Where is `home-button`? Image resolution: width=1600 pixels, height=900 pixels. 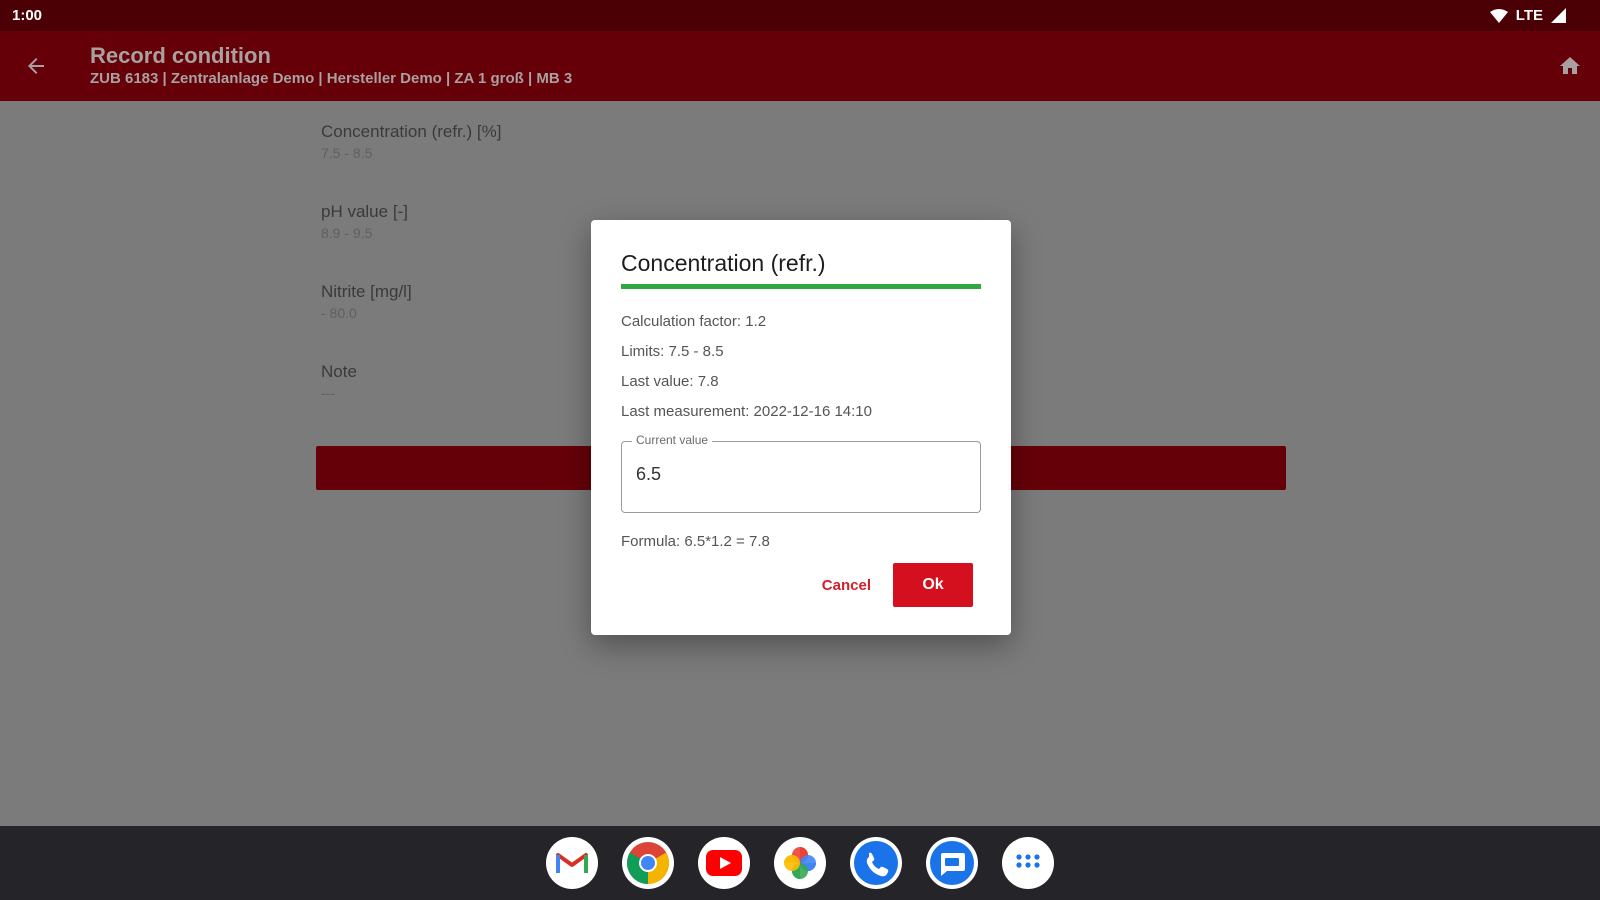
home-button is located at coordinates (1570, 66).